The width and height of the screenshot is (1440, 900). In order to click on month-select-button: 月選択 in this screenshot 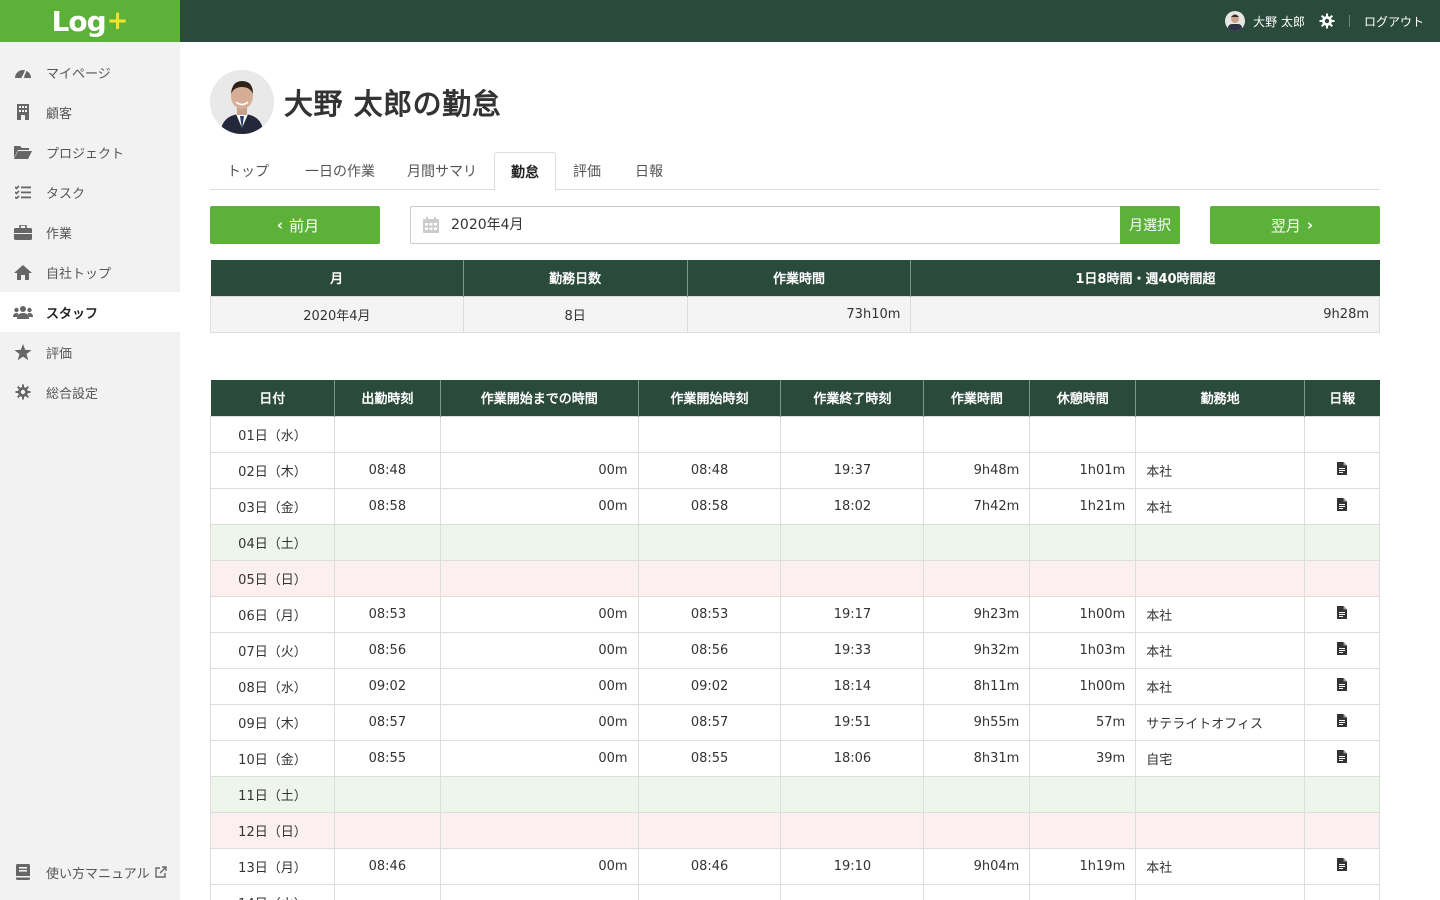, I will do `click(1150, 225)`.